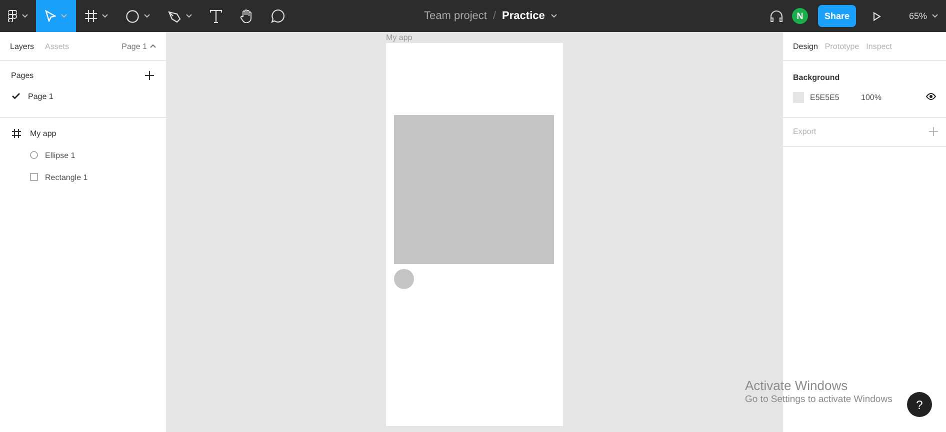  What do you see at coordinates (174, 16) in the screenshot?
I see `pen-icon` at bounding box center [174, 16].